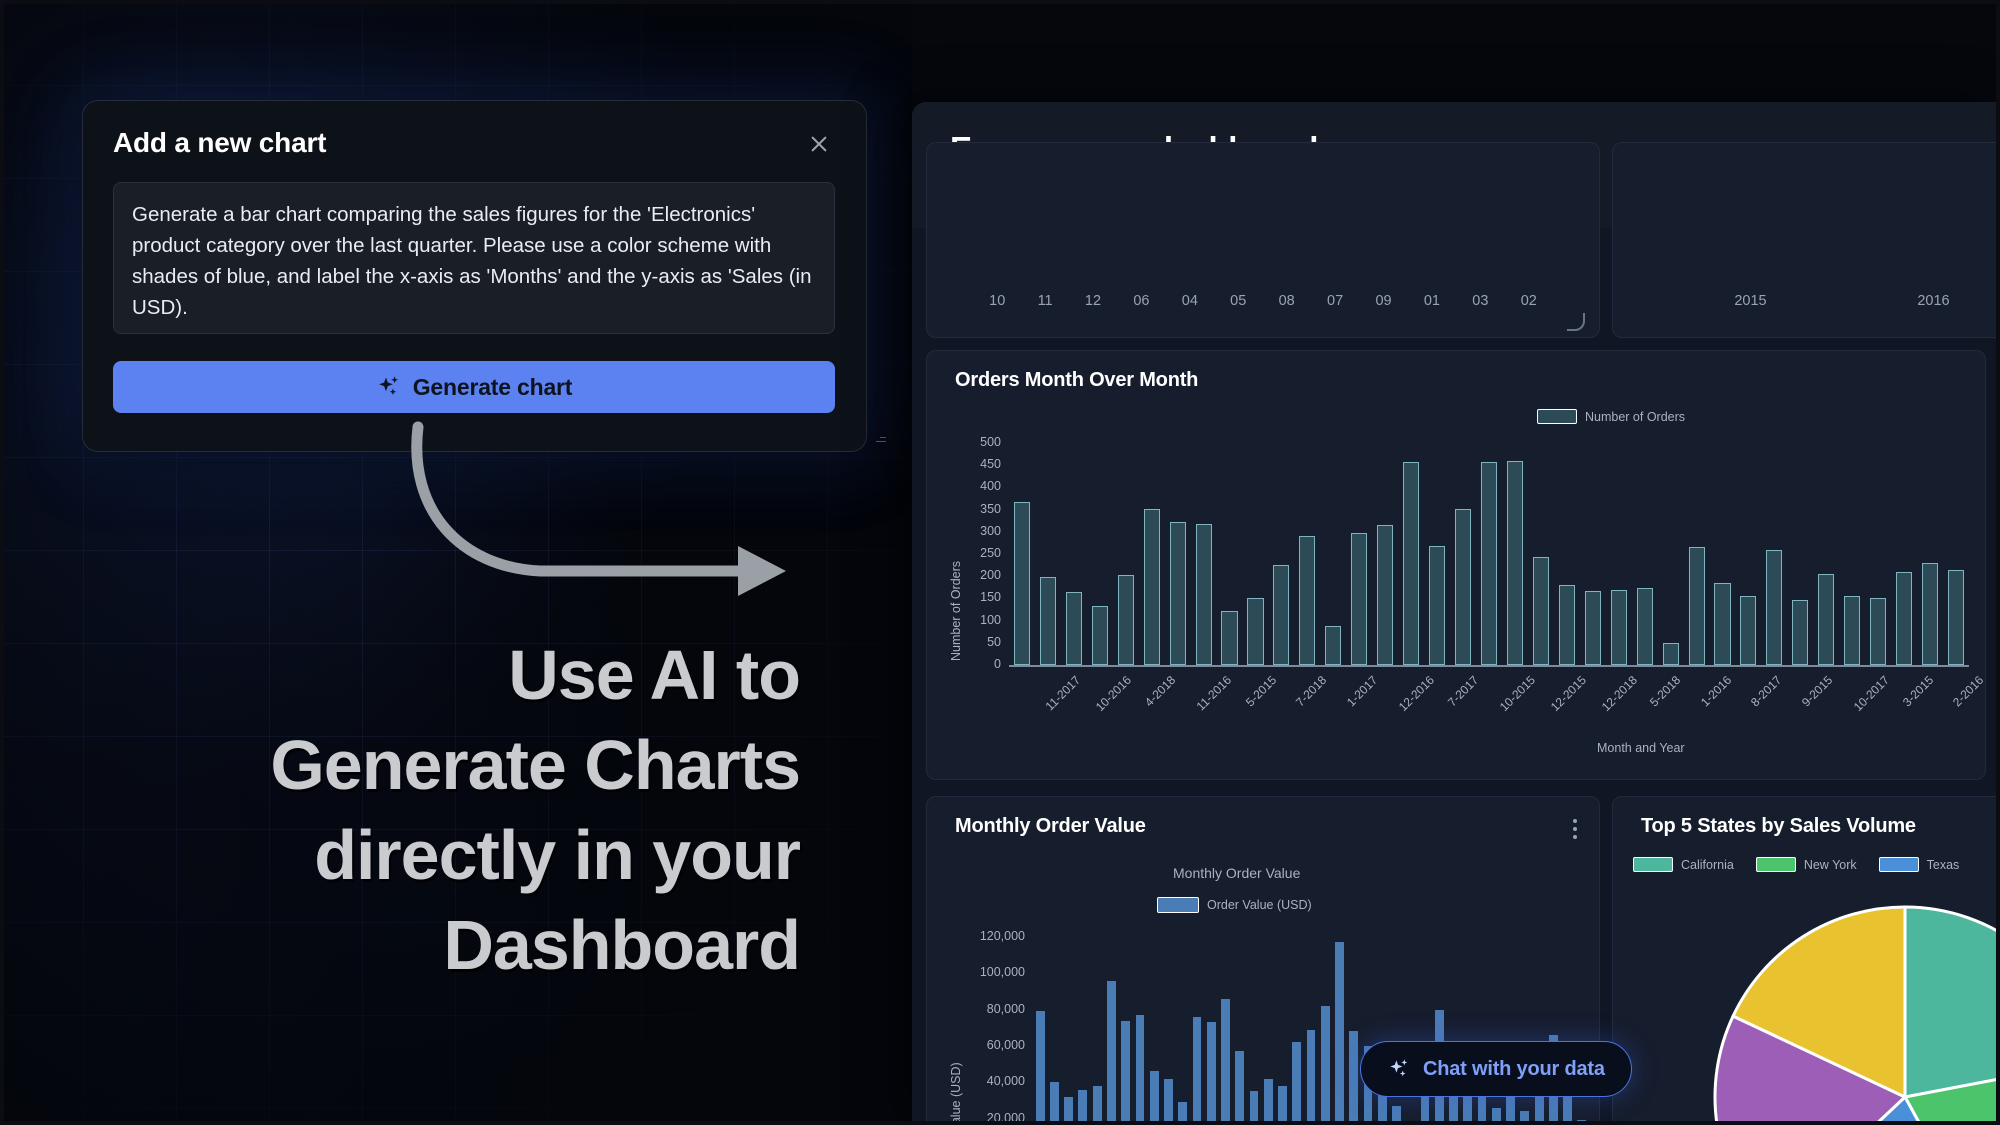  I want to click on axis-tick-label: 09, so click(1383, 301).